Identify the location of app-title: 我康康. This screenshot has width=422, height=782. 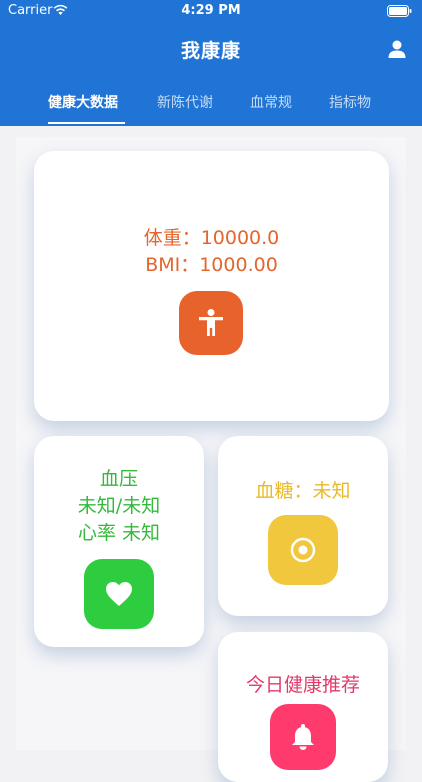
(210, 51).